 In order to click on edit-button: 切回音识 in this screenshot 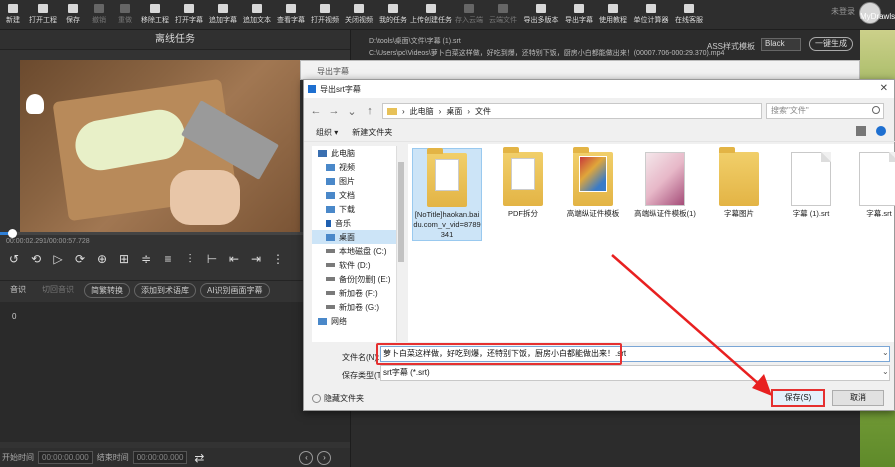, I will do `click(58, 290)`.